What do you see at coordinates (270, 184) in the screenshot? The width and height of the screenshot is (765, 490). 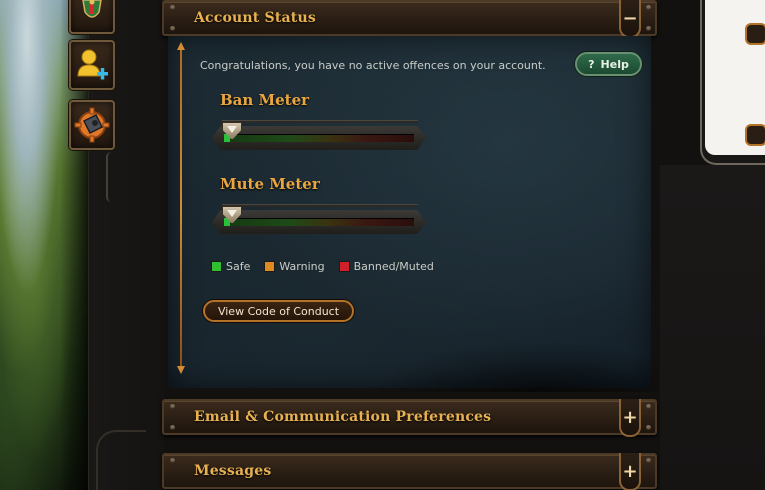 I see `mute-meter-label: Mute Meter` at bounding box center [270, 184].